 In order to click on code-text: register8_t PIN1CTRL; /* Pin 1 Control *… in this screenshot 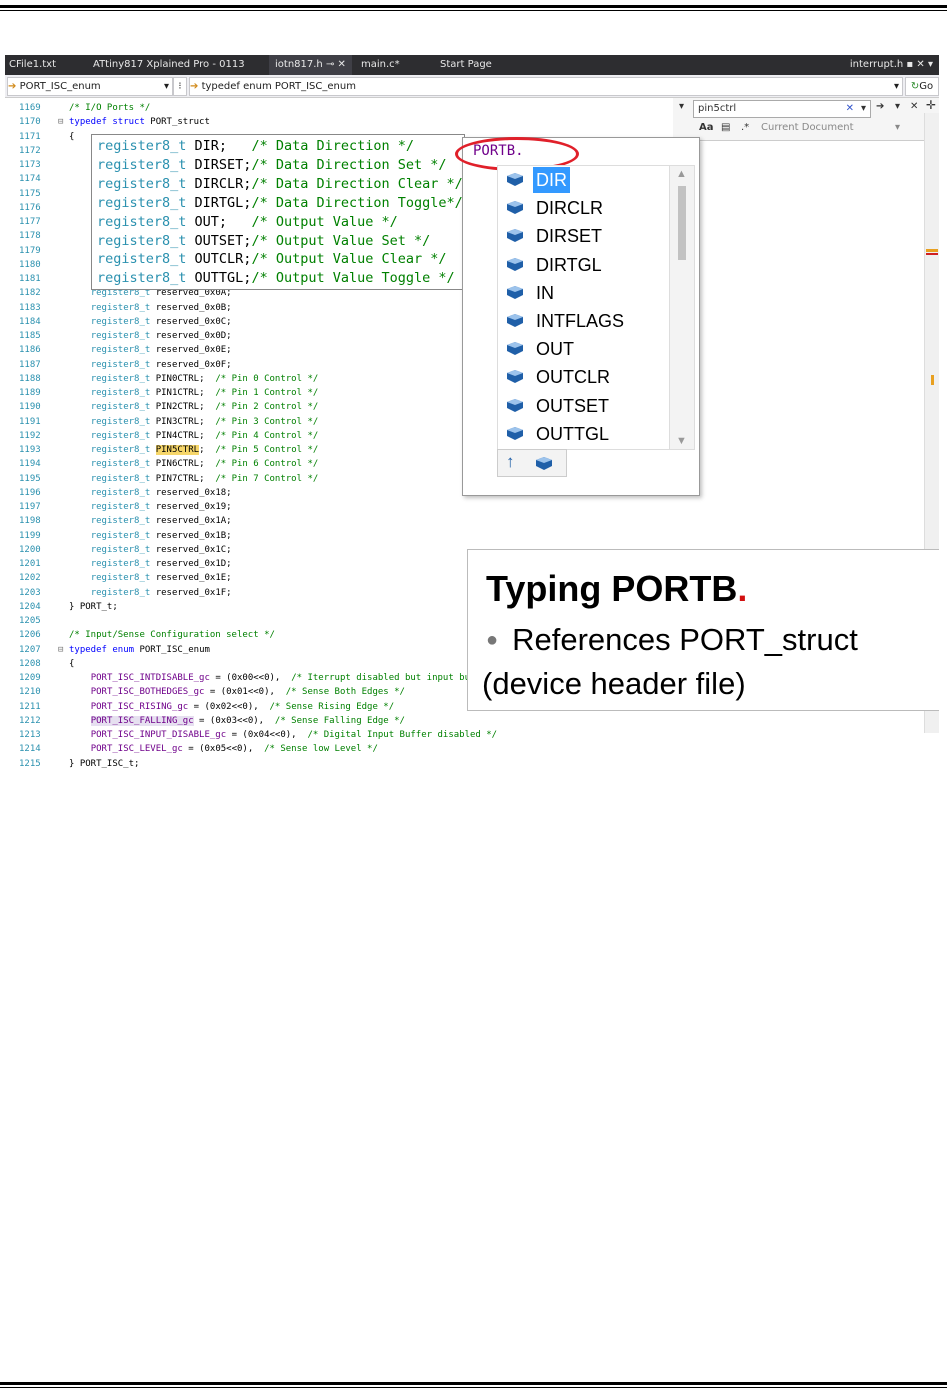, I will do `click(204, 393)`.